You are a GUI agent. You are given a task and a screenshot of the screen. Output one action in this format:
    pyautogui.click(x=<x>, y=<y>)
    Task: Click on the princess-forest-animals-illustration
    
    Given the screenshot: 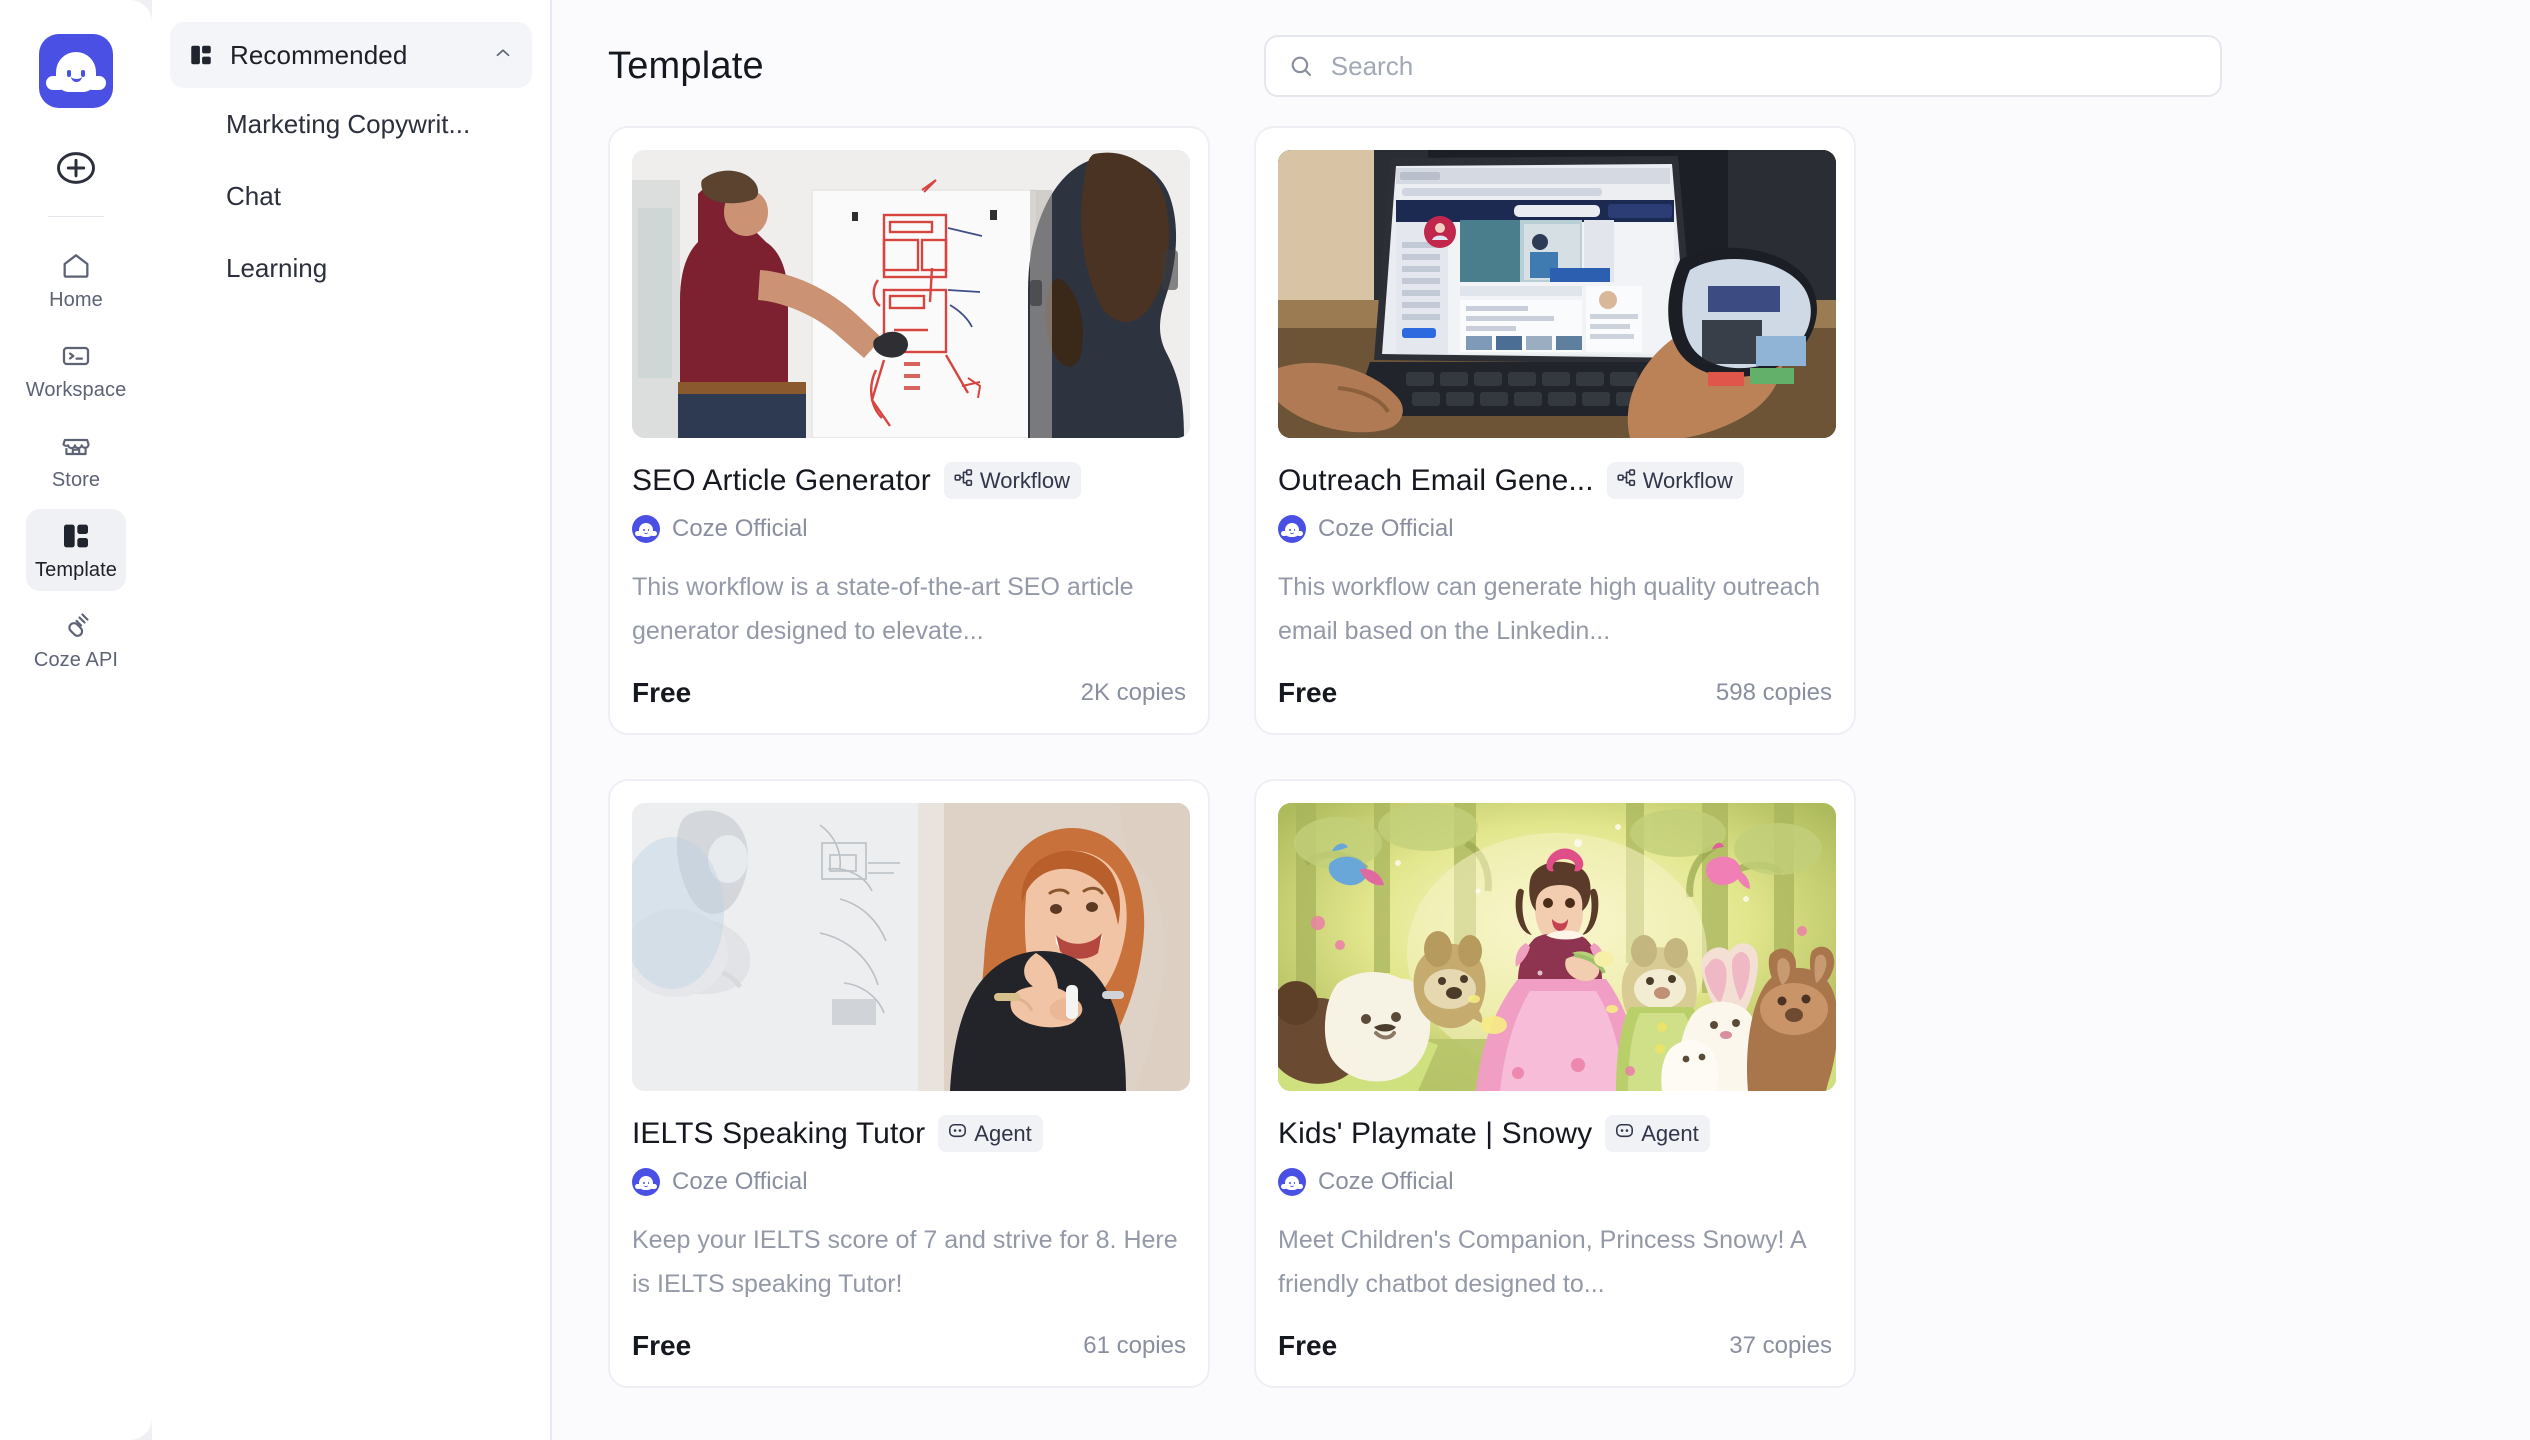 What is the action you would take?
    pyautogui.click(x=1557, y=947)
    